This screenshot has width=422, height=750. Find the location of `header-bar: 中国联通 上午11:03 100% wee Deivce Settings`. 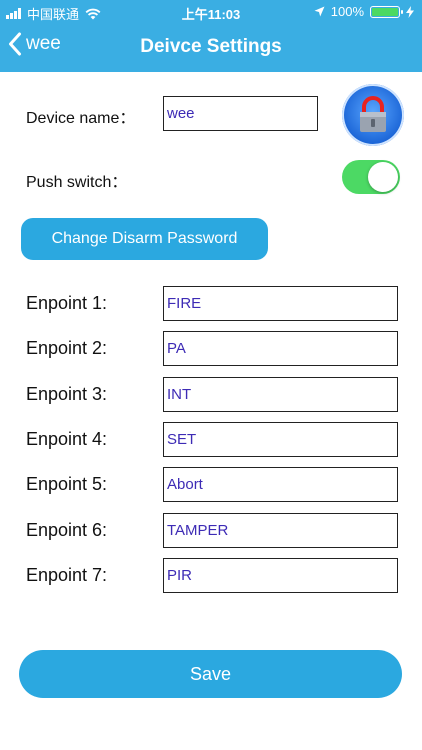

header-bar: 中国联通 上午11:03 100% wee Deivce Settings is located at coordinates (211, 36).